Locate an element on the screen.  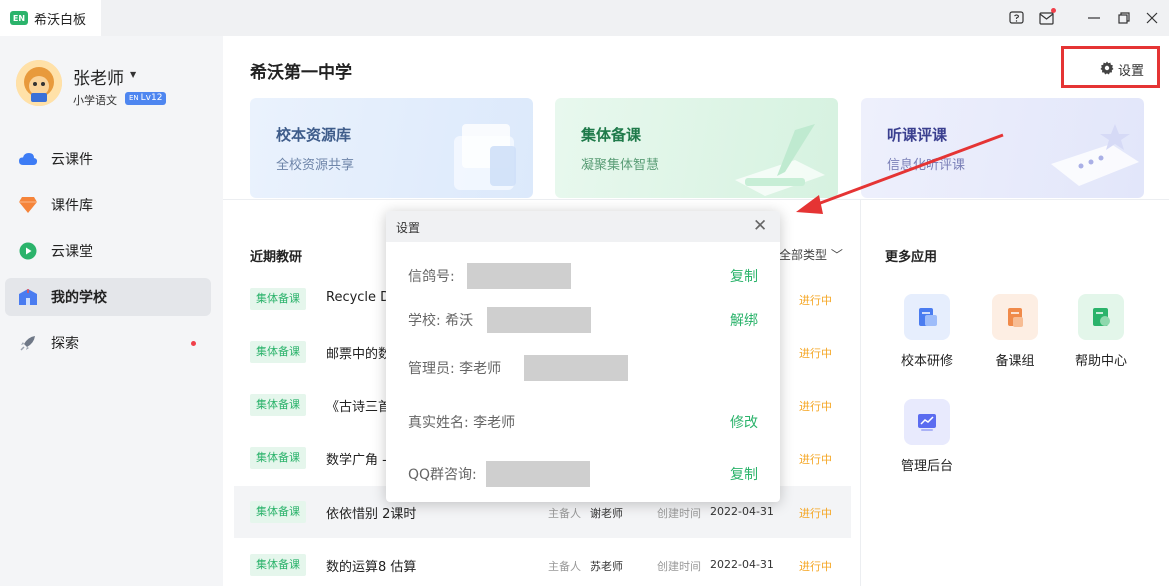
copy-id-button: 复制 is located at coordinates (744, 276).